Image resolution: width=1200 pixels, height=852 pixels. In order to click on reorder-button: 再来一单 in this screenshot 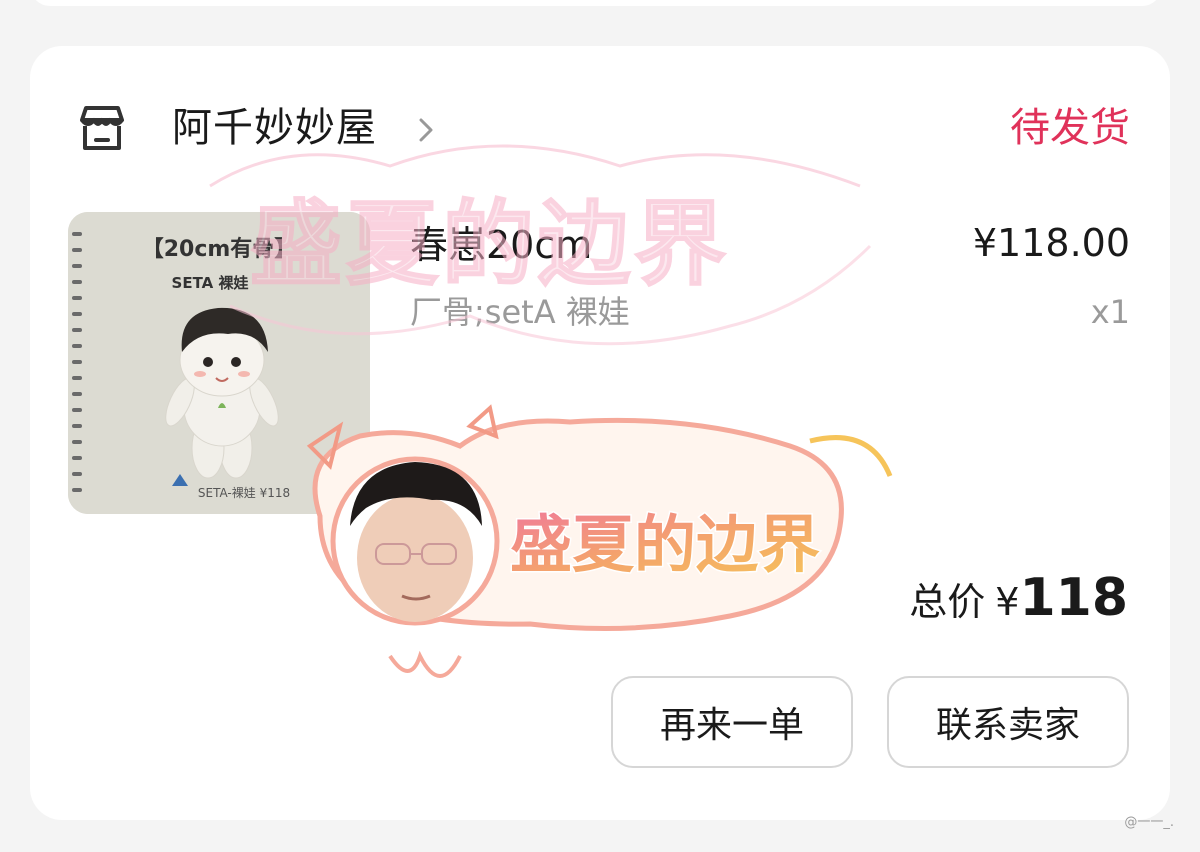, I will do `click(732, 722)`.